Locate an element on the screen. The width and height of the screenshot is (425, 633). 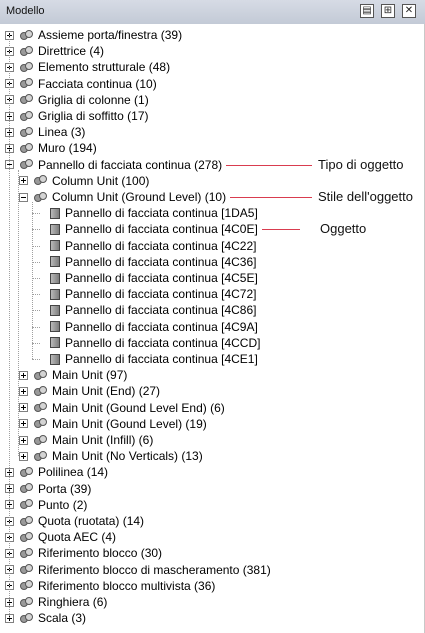
close-icon: ✕ is located at coordinates (409, 11).